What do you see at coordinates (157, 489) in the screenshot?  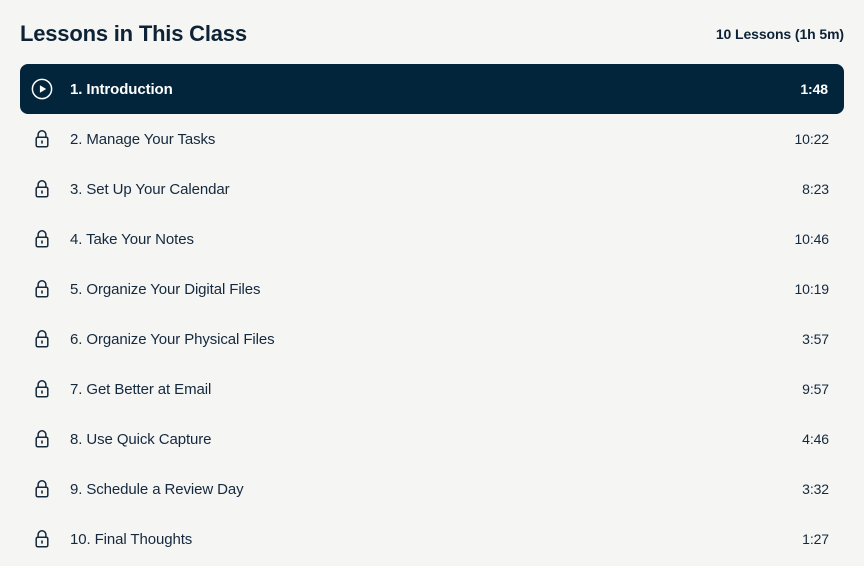 I see `lesson-title: 9. Schedule a Review Day` at bounding box center [157, 489].